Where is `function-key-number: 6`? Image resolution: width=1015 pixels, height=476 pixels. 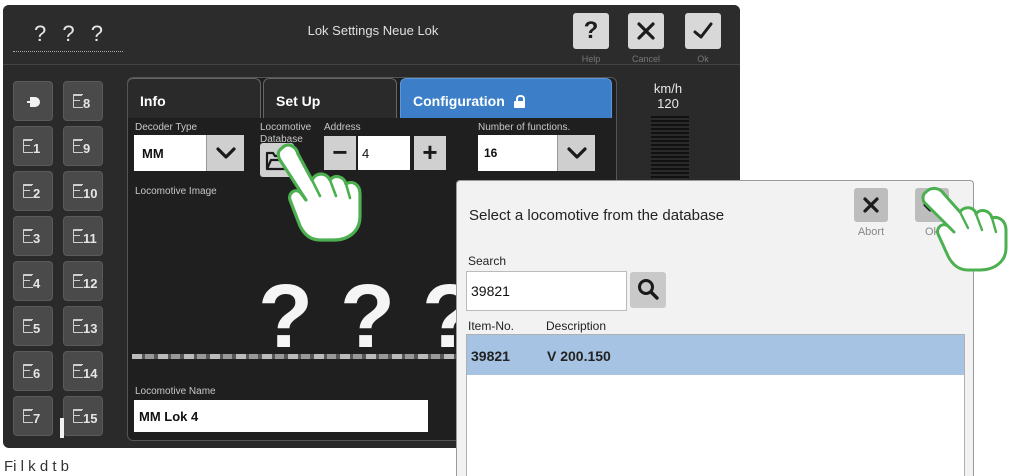 function-key-number: 6 is located at coordinates (37, 373).